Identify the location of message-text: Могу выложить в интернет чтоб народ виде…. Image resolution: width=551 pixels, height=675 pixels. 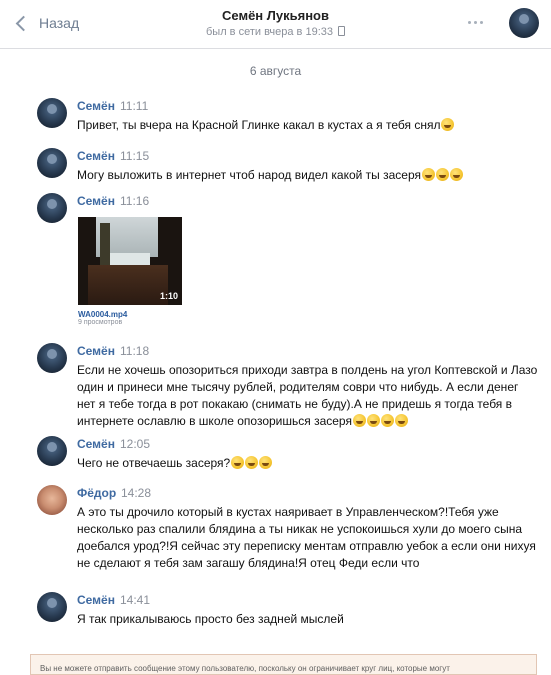
(308, 175).